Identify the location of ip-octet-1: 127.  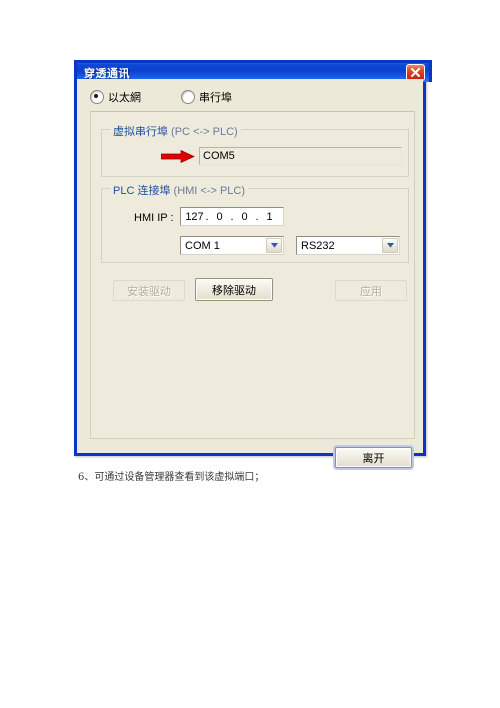
(195, 217).